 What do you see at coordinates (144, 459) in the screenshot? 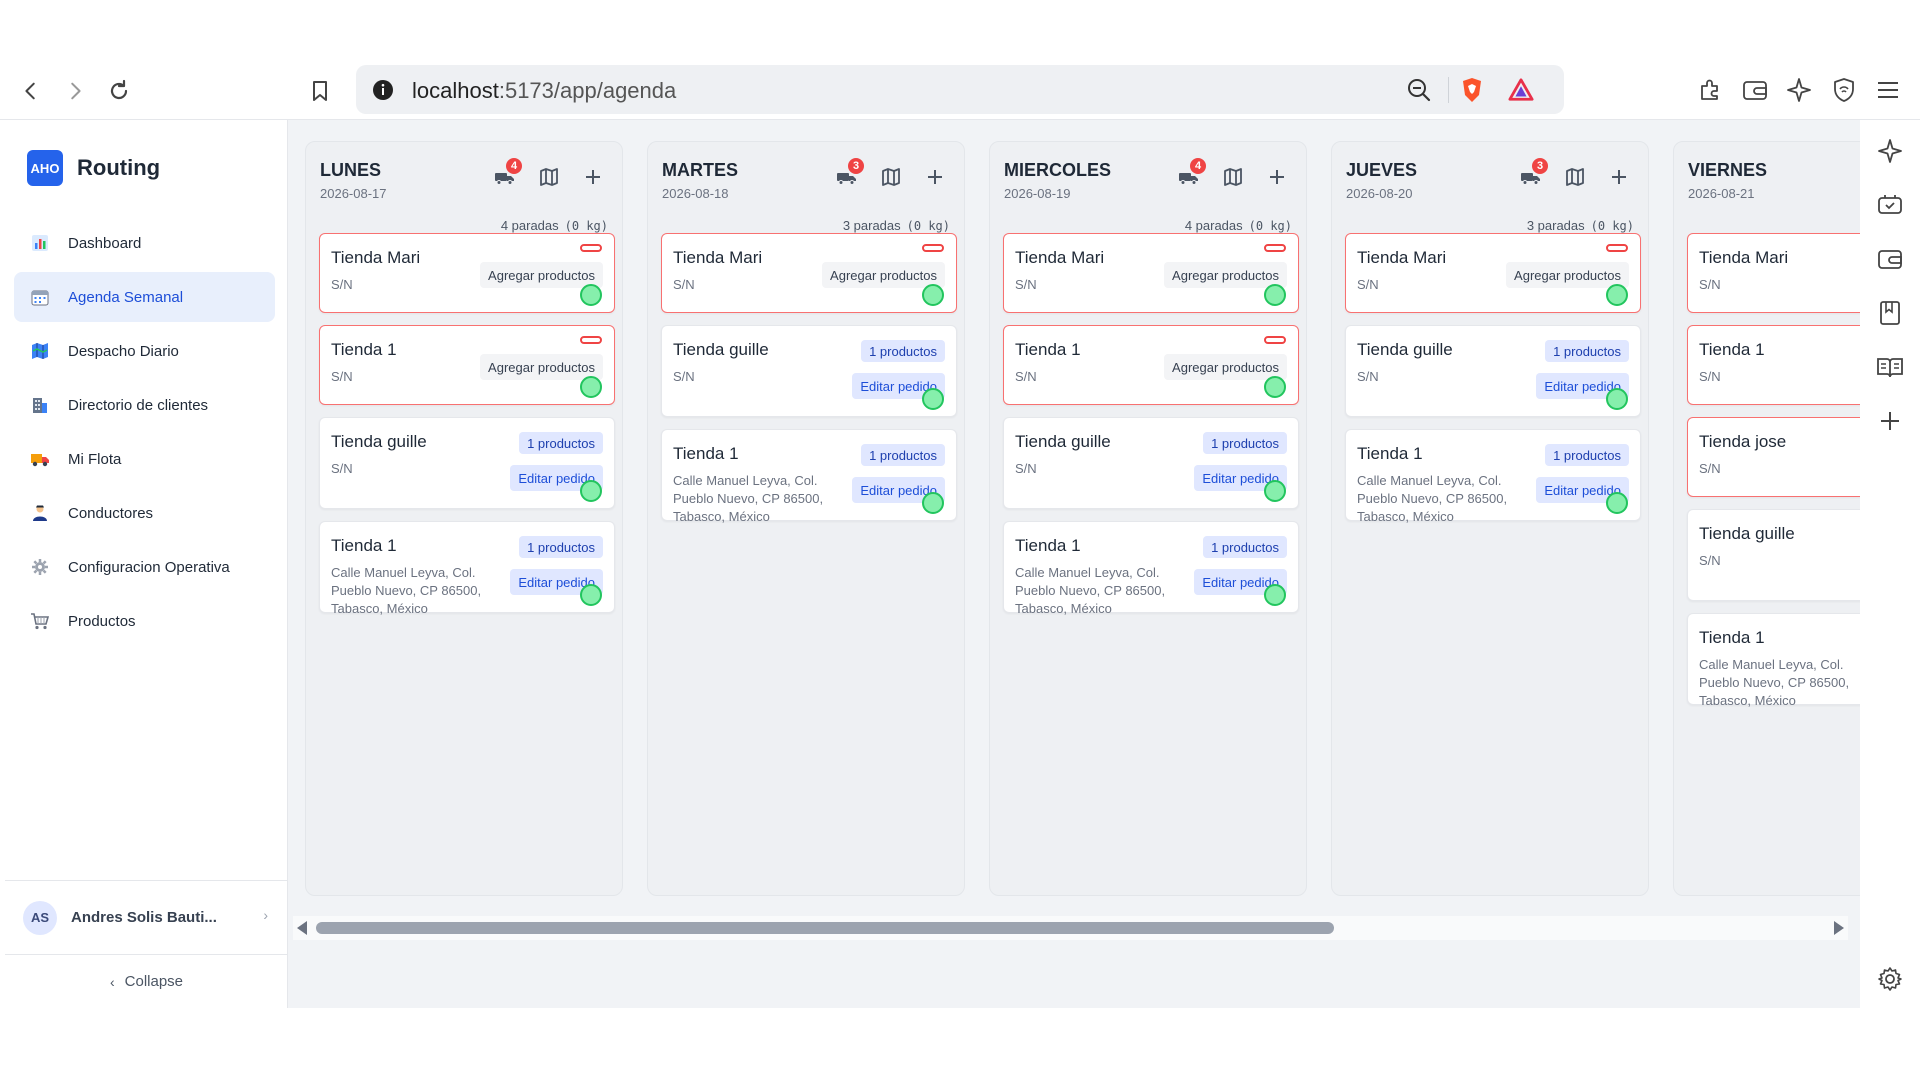
I see `sidebar-item-mi-flota: Mi Flota` at bounding box center [144, 459].